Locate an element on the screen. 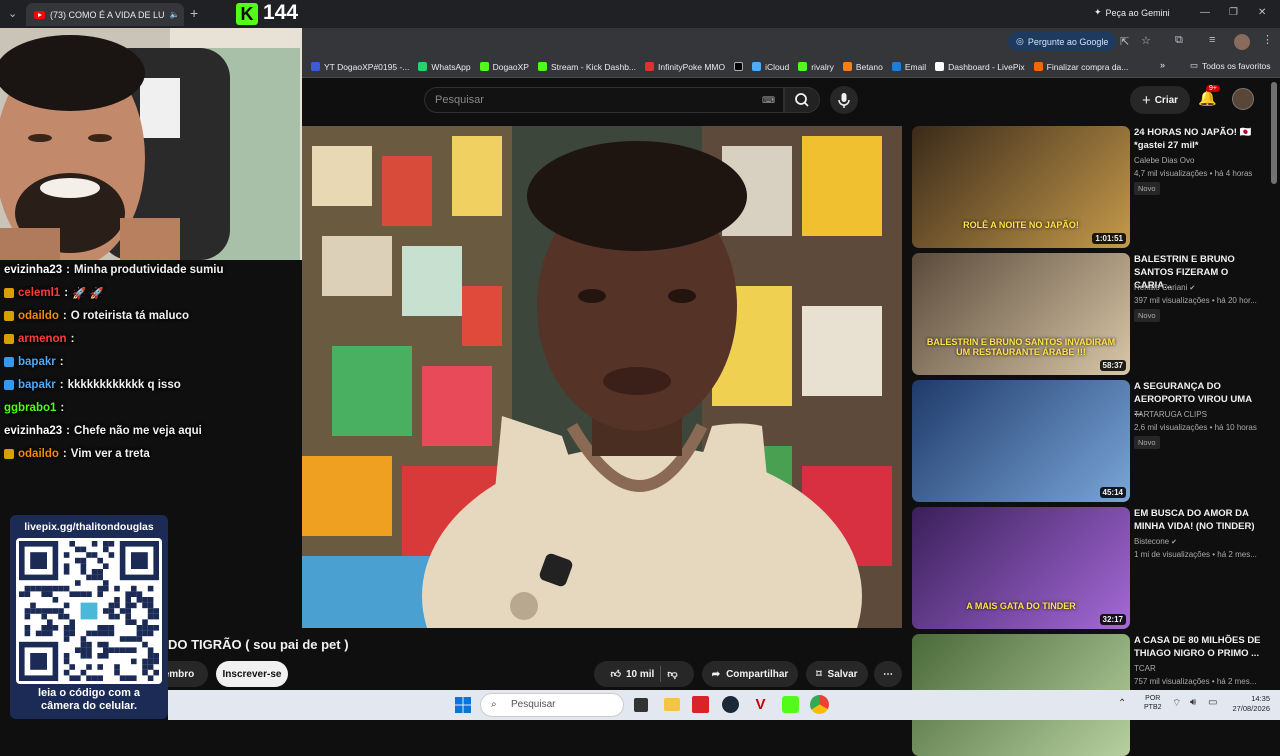  bookmark-item: Email is located at coordinates (908, 67).